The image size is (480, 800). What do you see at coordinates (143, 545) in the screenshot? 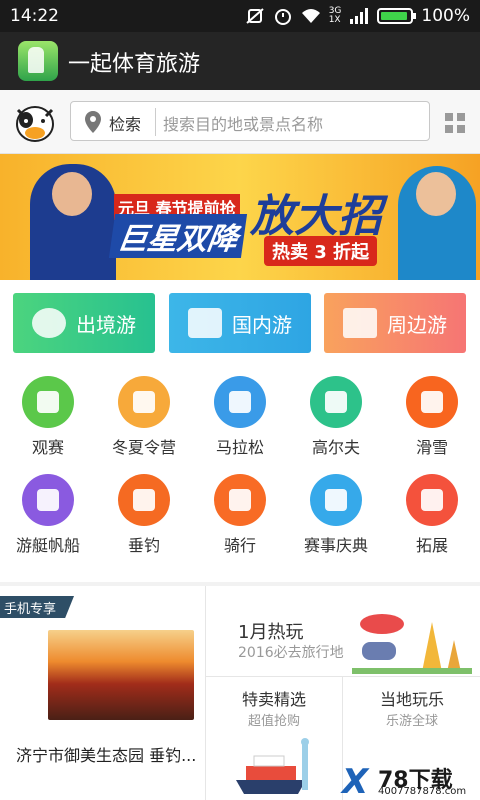
I see `activity-label: 垂钓` at bounding box center [143, 545].